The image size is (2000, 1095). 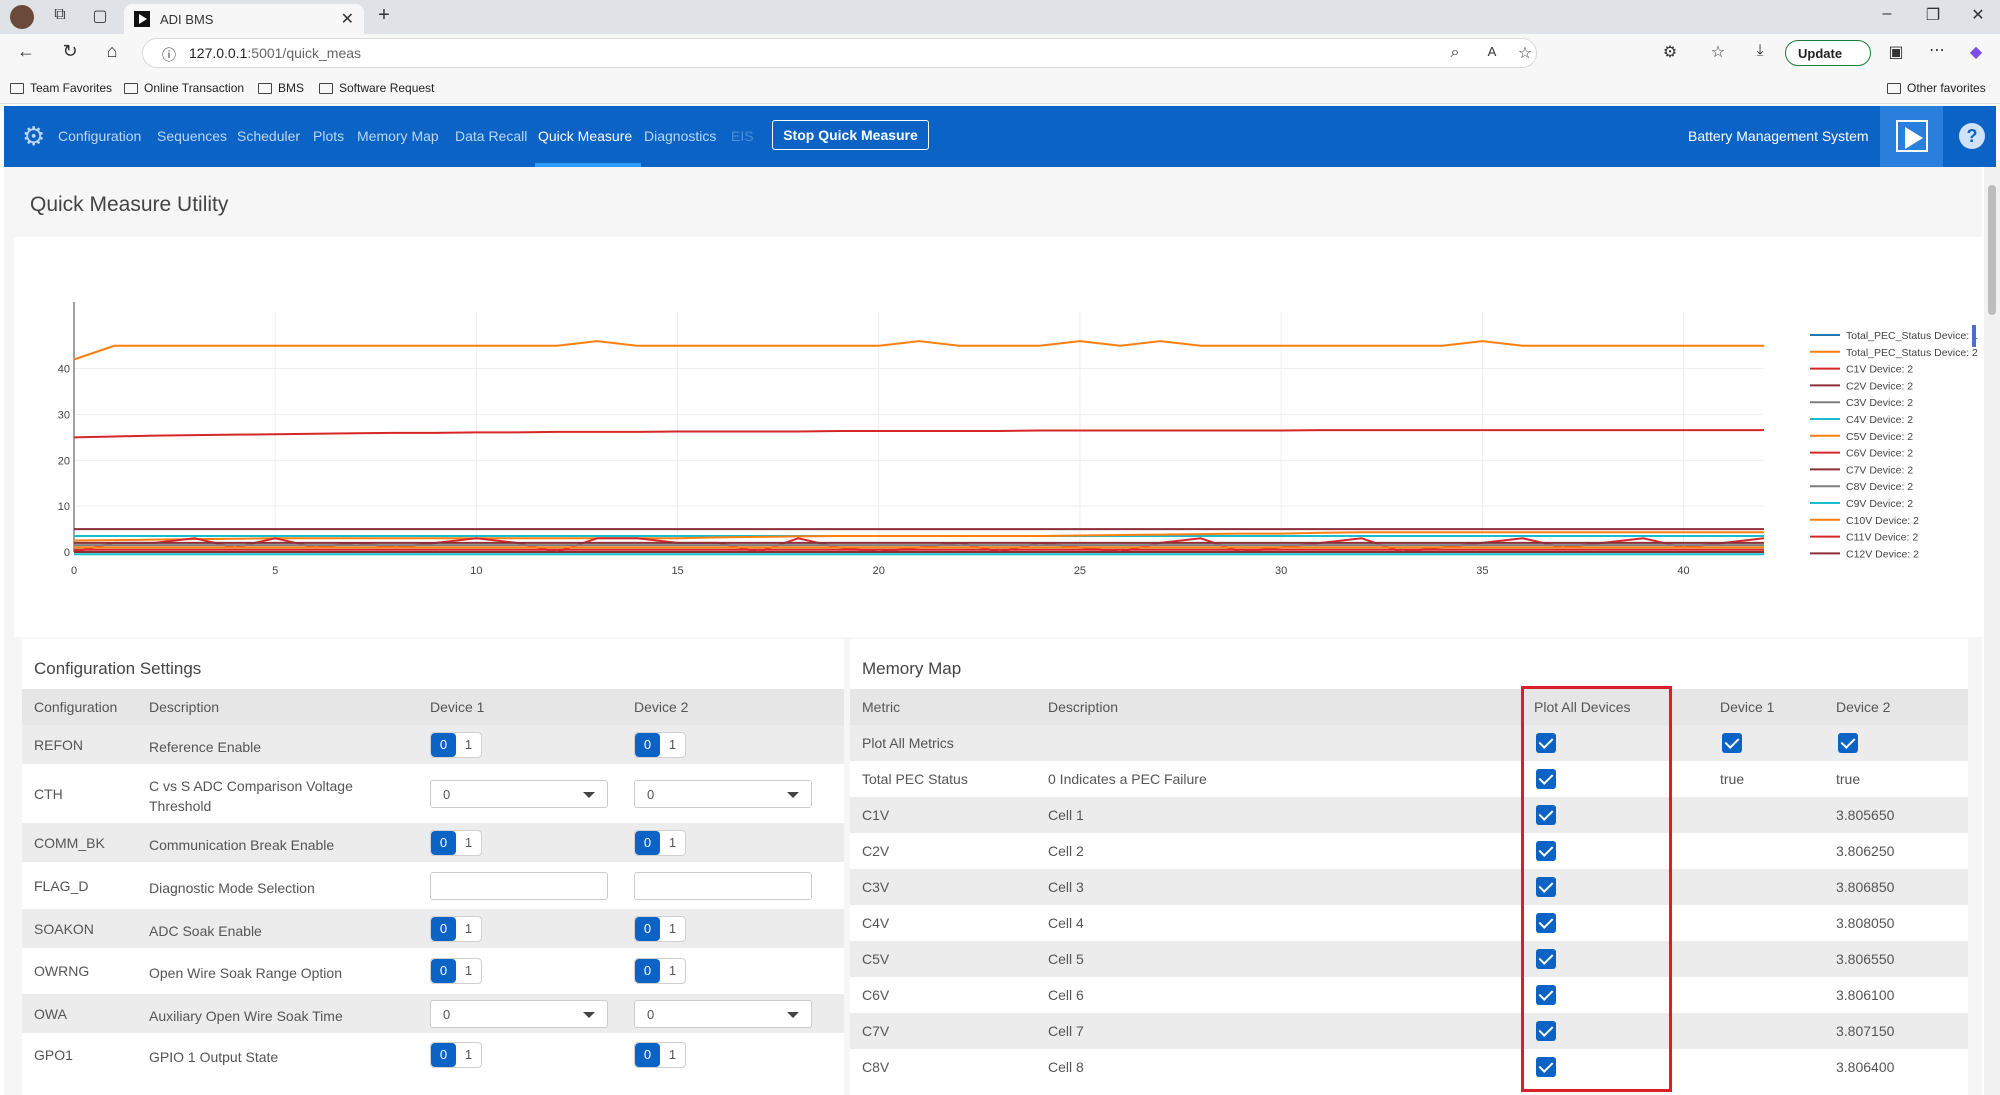 What do you see at coordinates (1525, 53) in the screenshot?
I see `favorite-star-icon: ☆` at bounding box center [1525, 53].